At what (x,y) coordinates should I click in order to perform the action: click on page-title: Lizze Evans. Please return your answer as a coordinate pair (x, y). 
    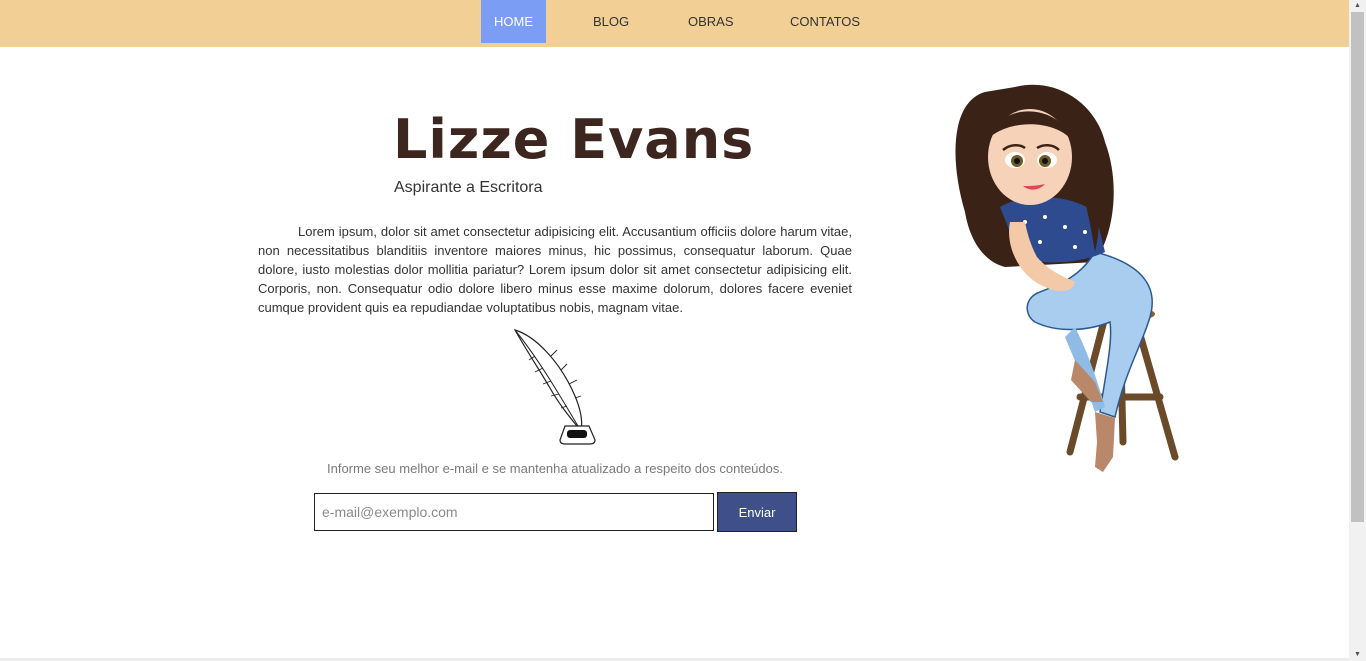
    Looking at the image, I should click on (574, 139).